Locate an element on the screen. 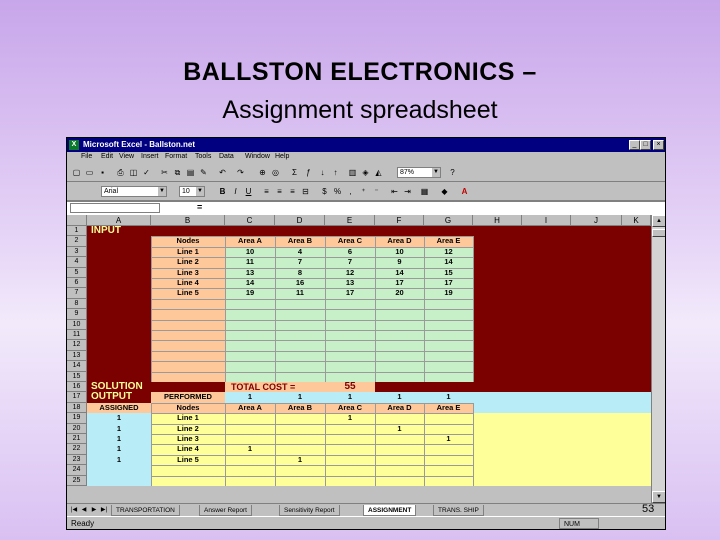 This screenshot has height=540, width=720. sheet-tab-trans-ship: TRANS. SHIP is located at coordinates (458, 510).